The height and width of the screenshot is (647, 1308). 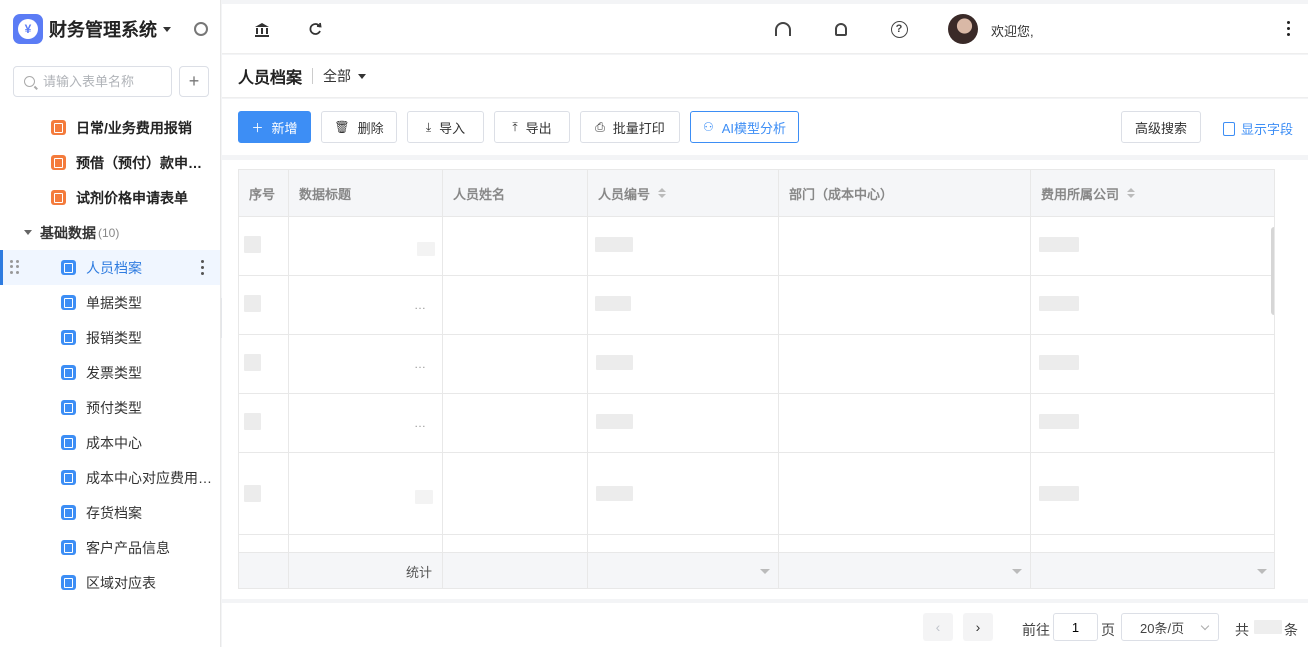 I want to click on download-icon: ⤓, so click(x=428, y=126).